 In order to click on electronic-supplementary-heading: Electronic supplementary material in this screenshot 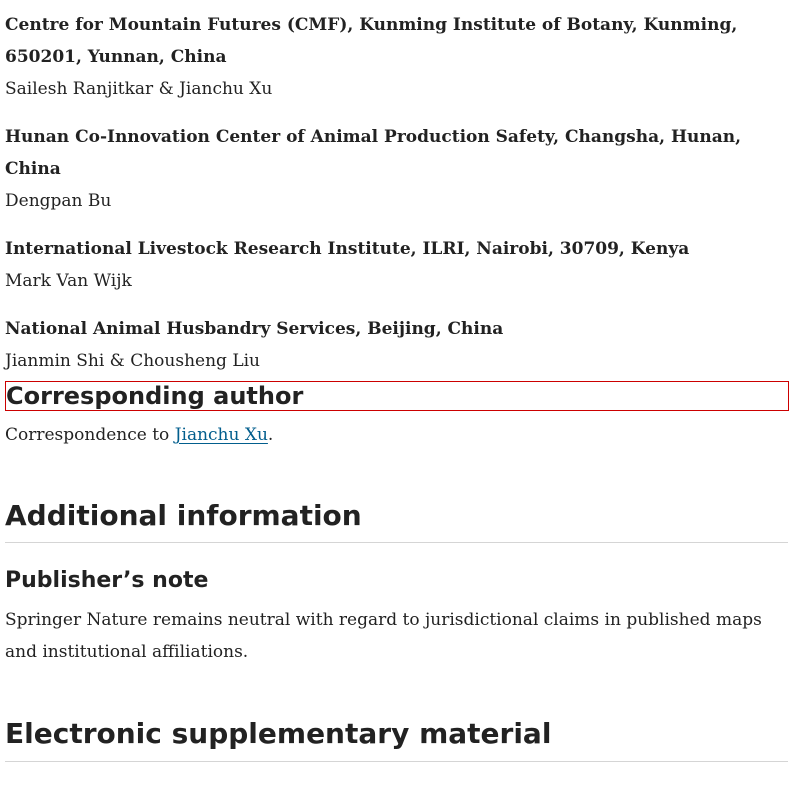, I will do `click(396, 739)`.